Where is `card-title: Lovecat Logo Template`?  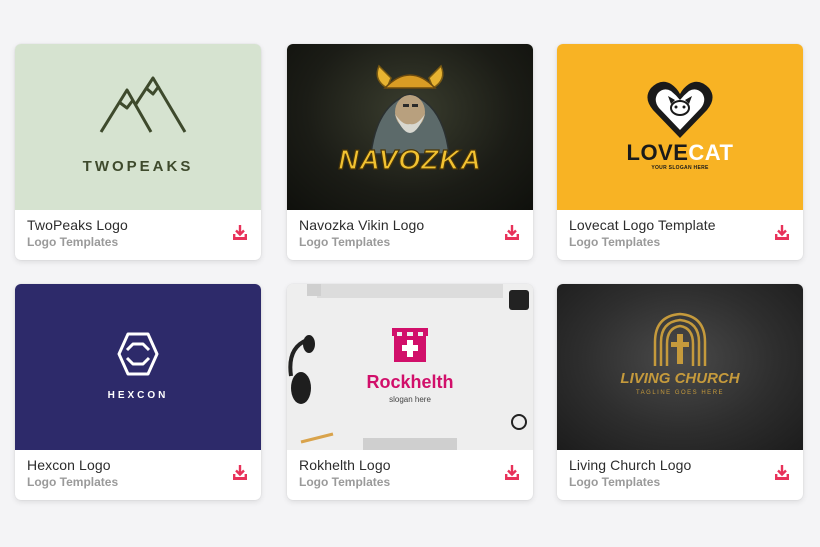 card-title: Lovecat Logo Template is located at coordinates (642, 225).